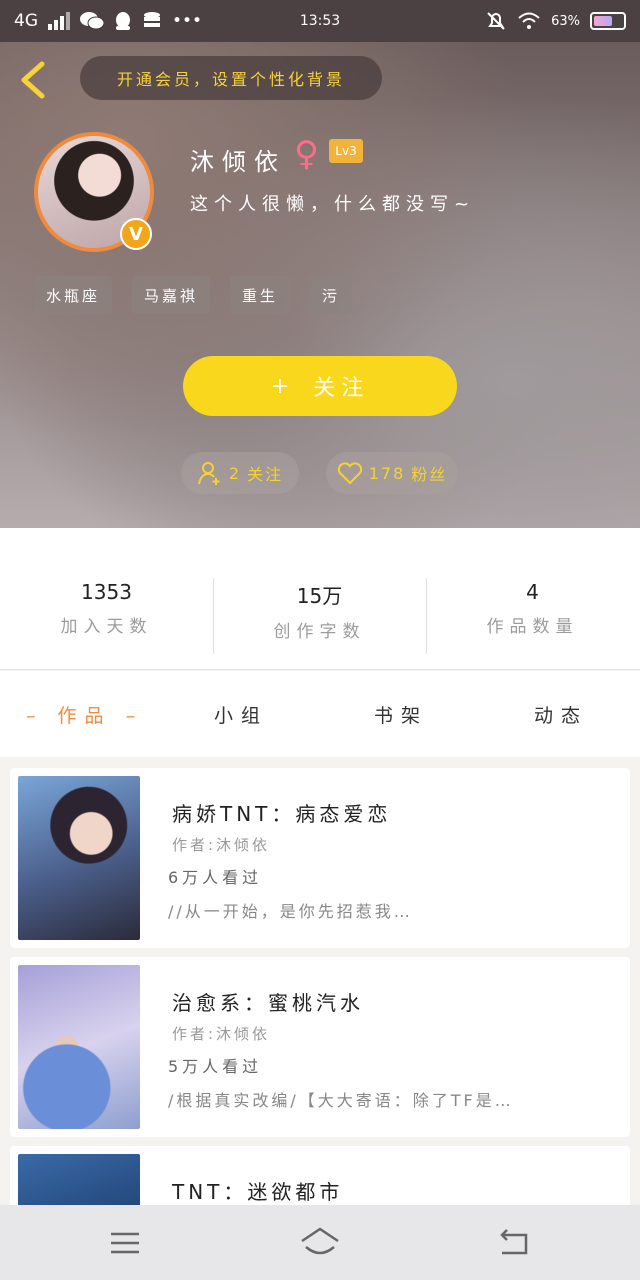  What do you see at coordinates (235, 473) in the screenshot?
I see `follows-count: 2` at bounding box center [235, 473].